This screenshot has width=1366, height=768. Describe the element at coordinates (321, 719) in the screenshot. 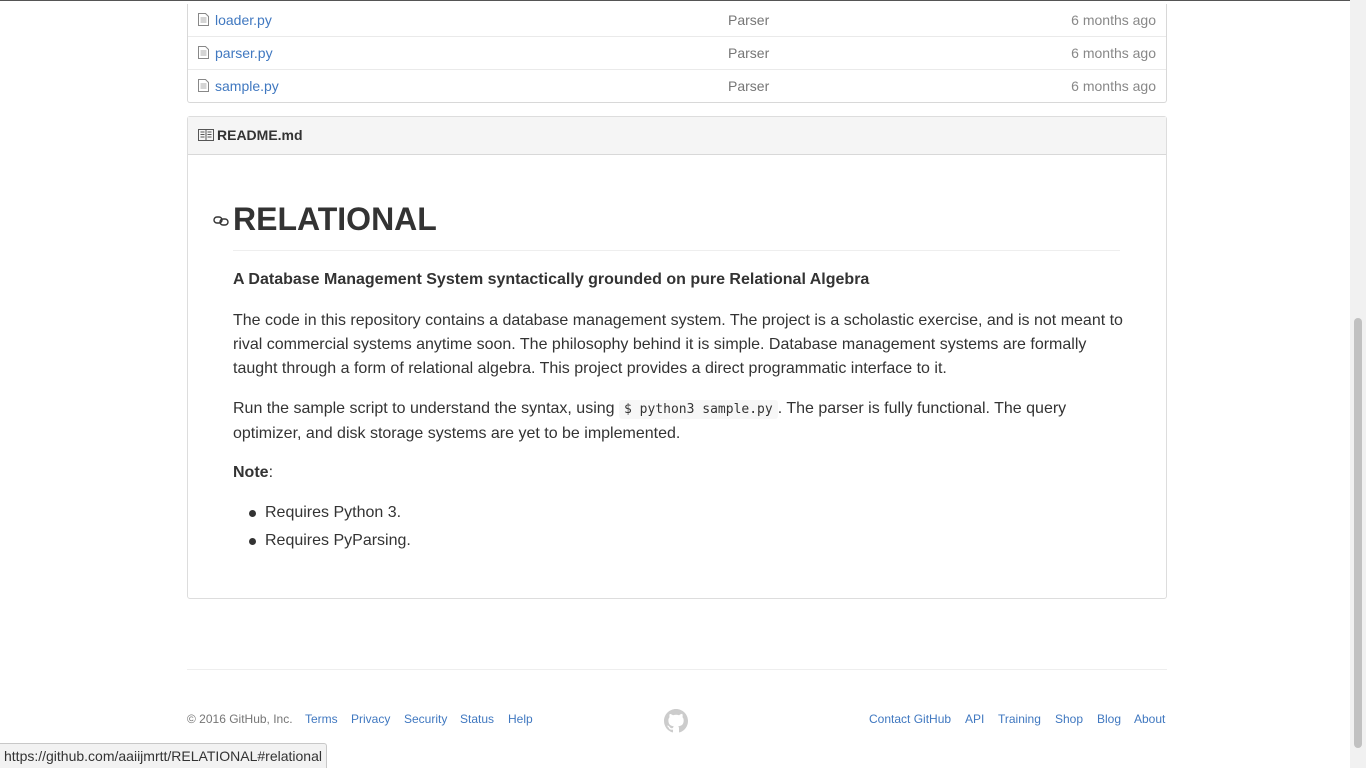

I see `footer-link-terms: Terms` at that location.